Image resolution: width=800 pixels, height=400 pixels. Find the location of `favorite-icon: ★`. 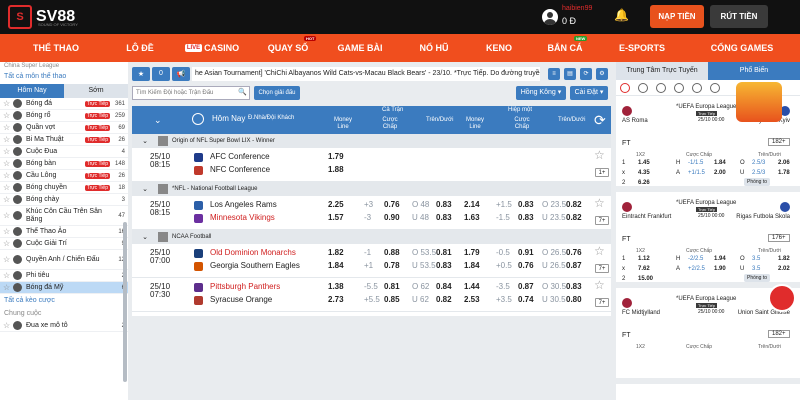

favorite-icon: ★ is located at coordinates (141, 73).